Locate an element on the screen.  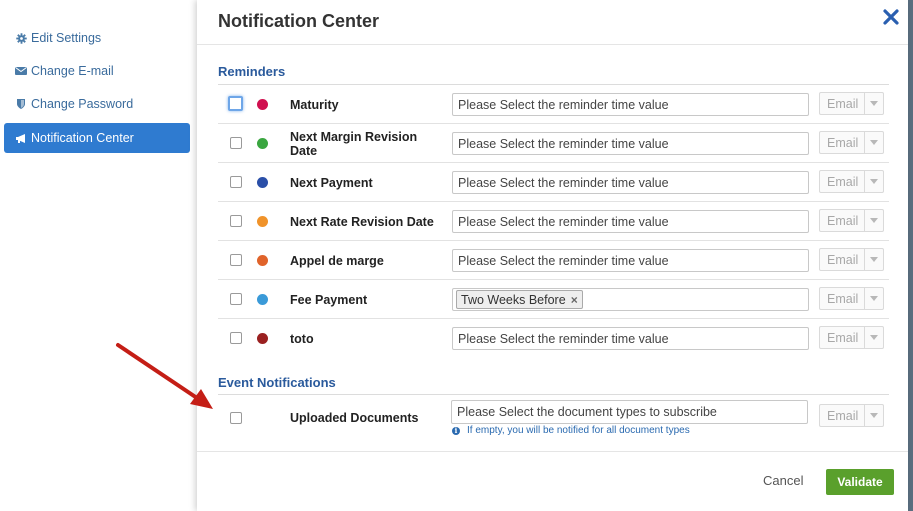
uploaded-documents-checkbox is located at coordinates (236, 418).